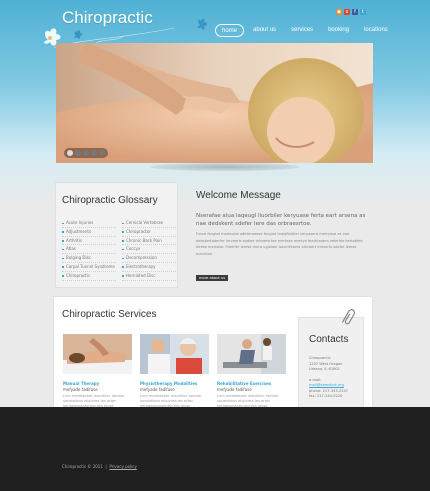  Describe the element at coordinates (97, 383) in the screenshot. I see `service-title: Manual Therapy` at that location.